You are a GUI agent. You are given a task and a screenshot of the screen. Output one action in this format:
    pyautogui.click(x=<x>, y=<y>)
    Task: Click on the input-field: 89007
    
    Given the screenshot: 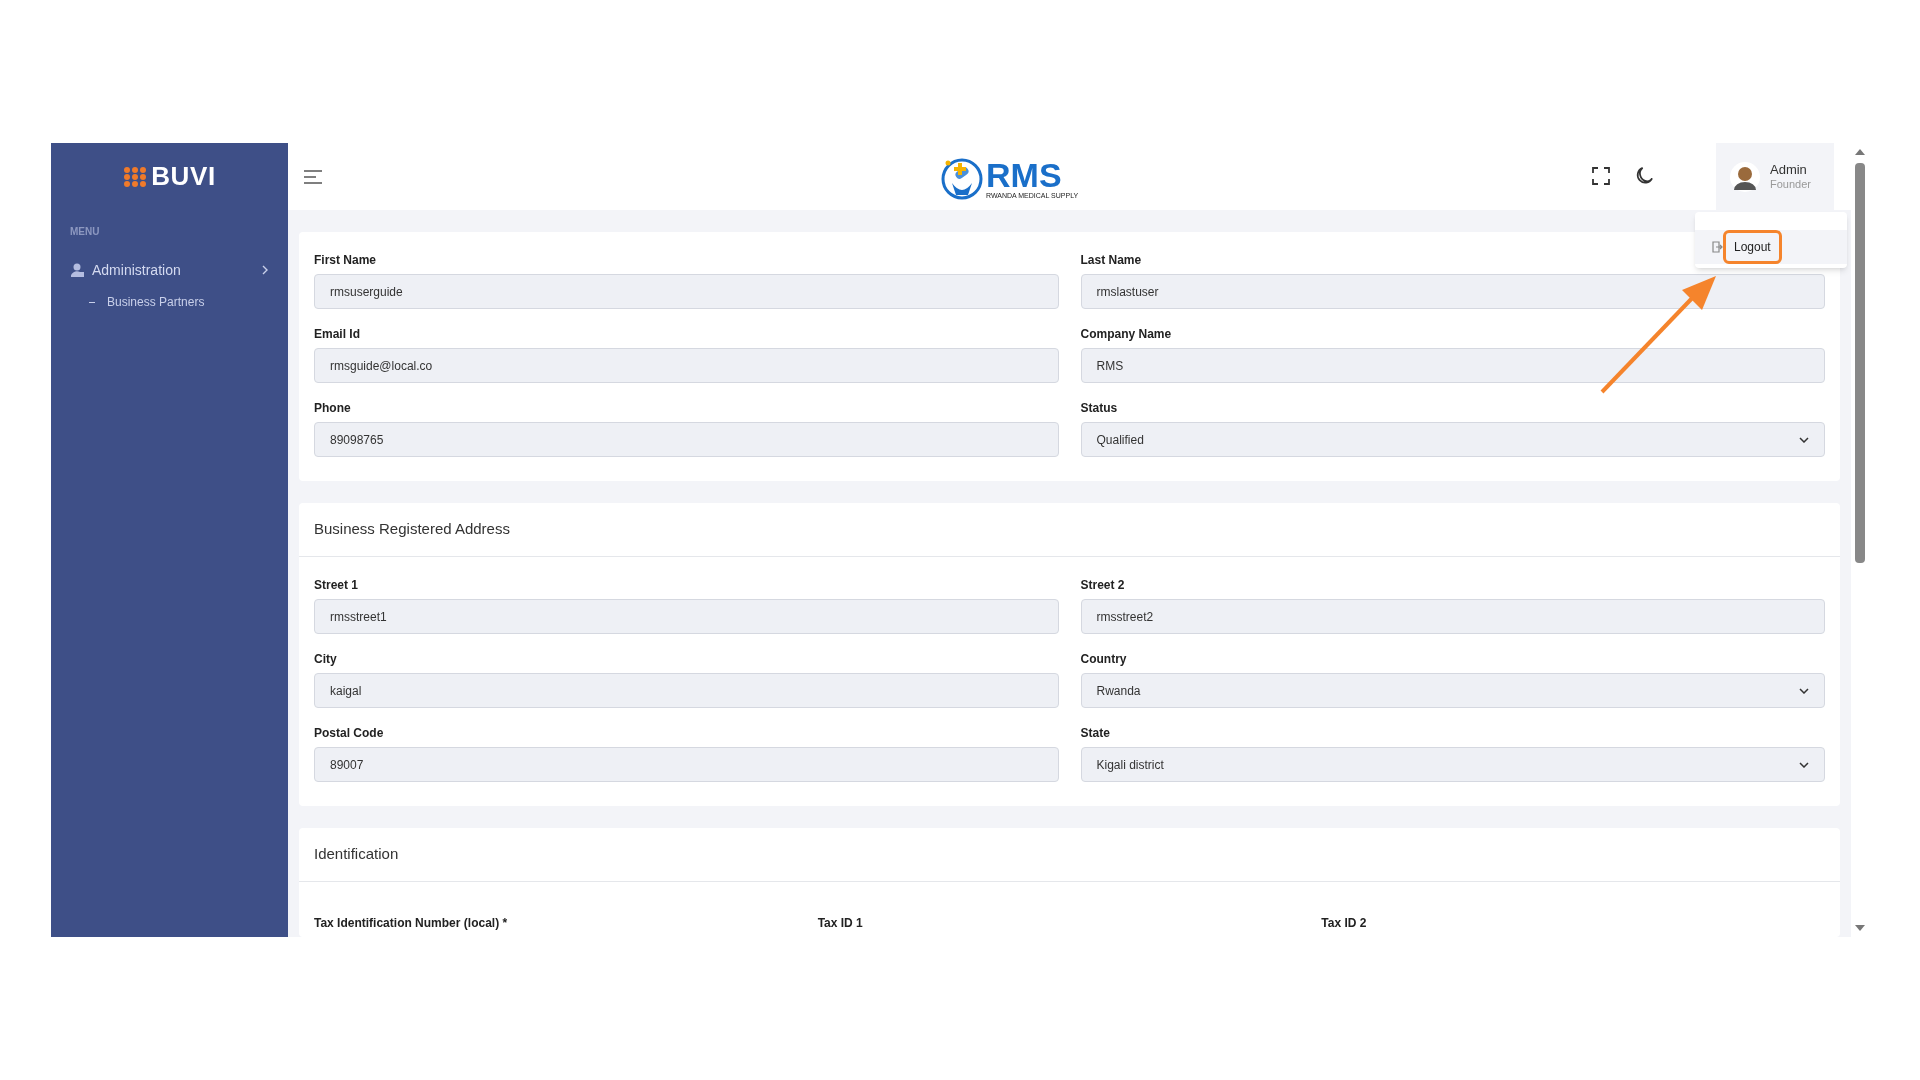 What is the action you would take?
    pyautogui.click(x=686, y=764)
    